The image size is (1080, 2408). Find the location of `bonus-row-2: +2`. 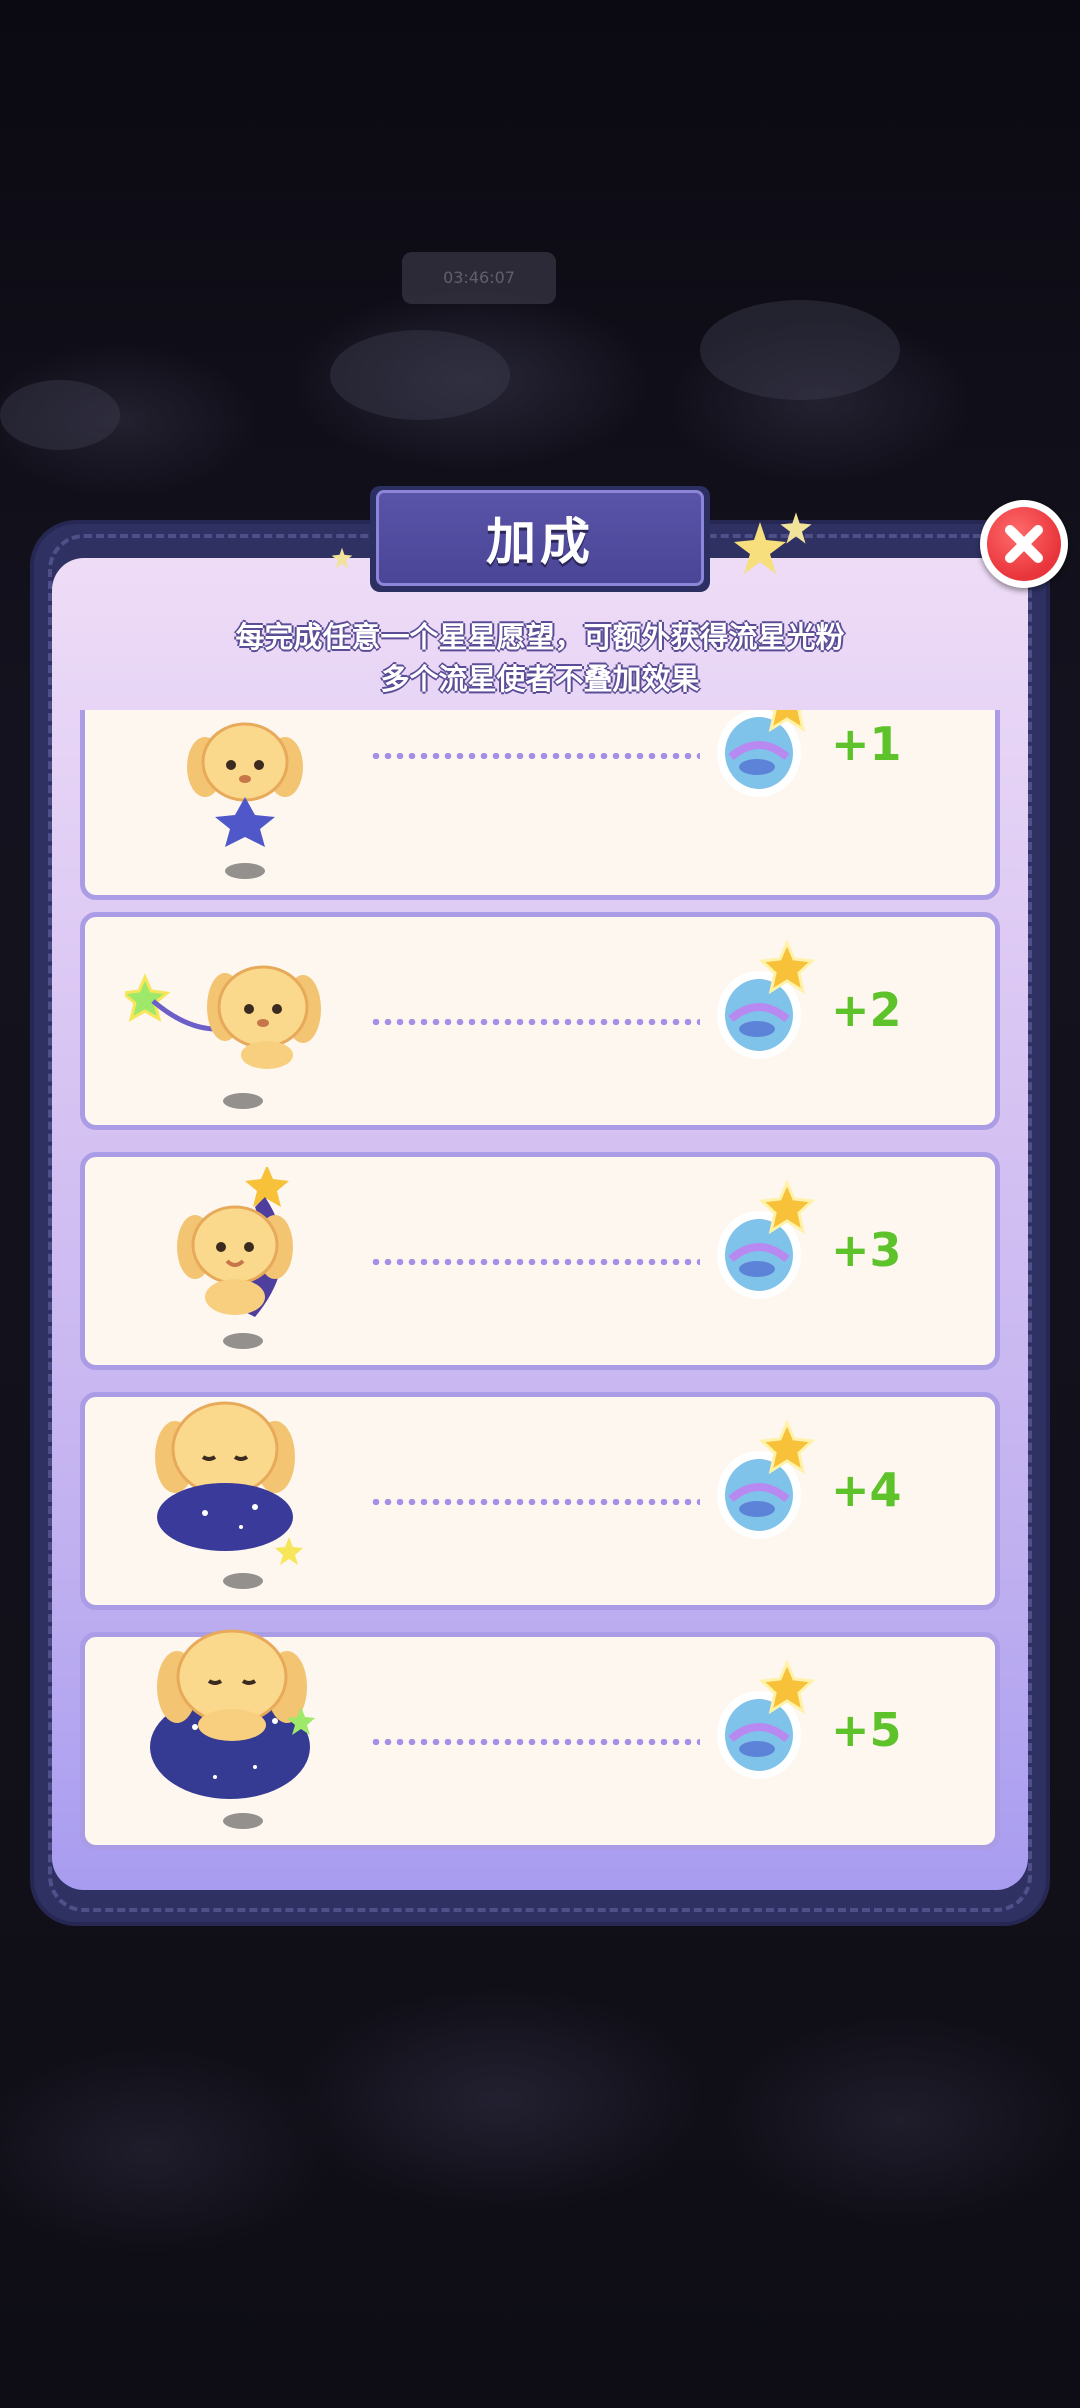

bonus-row-2: +2 is located at coordinates (540, 1021).